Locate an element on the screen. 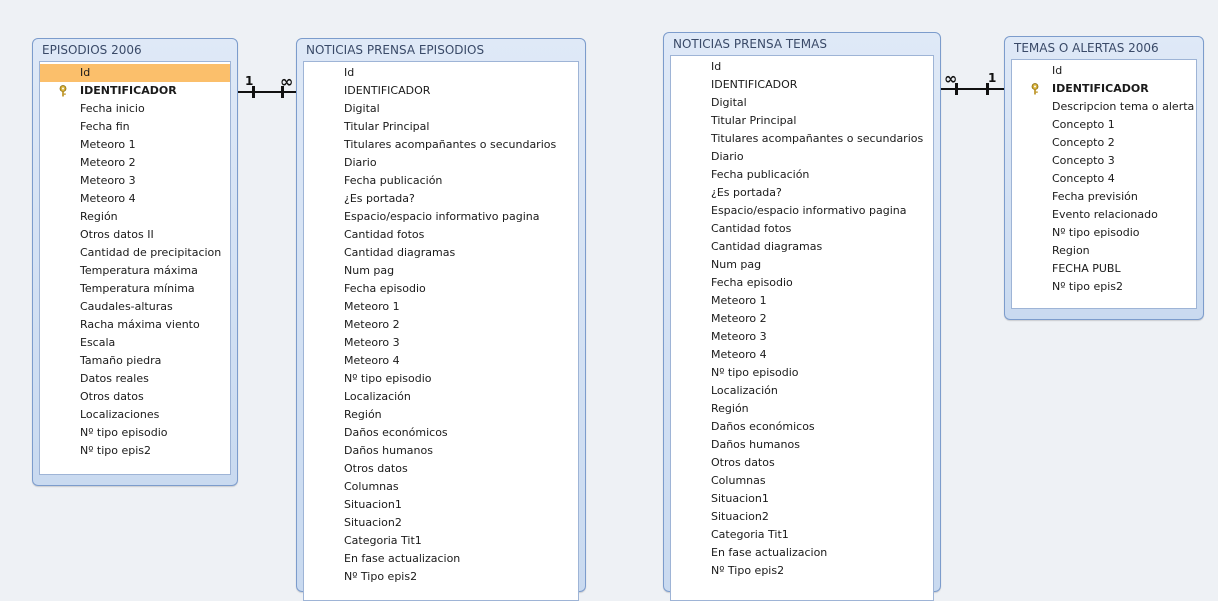 Image resolution: width=1218 pixels, height=601 pixels. field-row: Cantidad diagramas is located at coordinates (441, 253).